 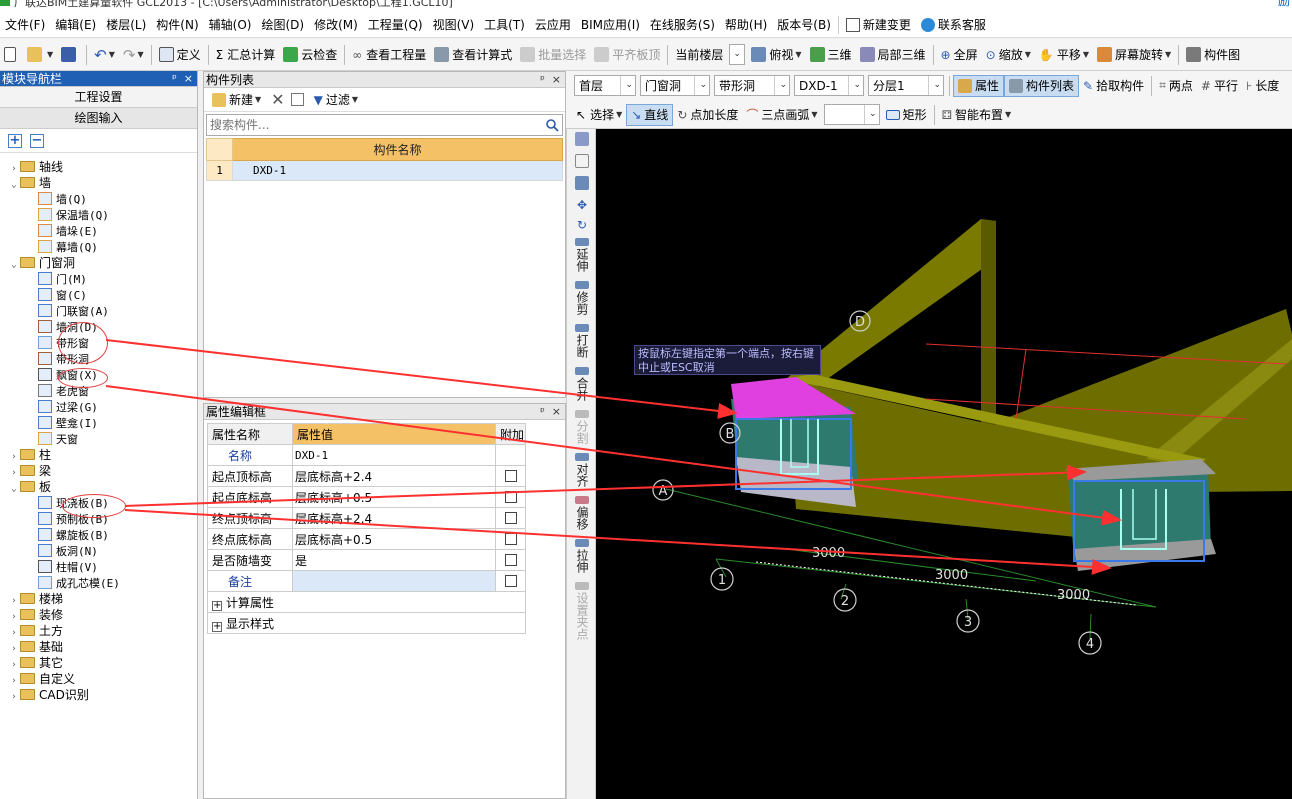 What do you see at coordinates (98, 423) in the screenshot?
I see `tree-item: 壁龛(I)` at bounding box center [98, 423].